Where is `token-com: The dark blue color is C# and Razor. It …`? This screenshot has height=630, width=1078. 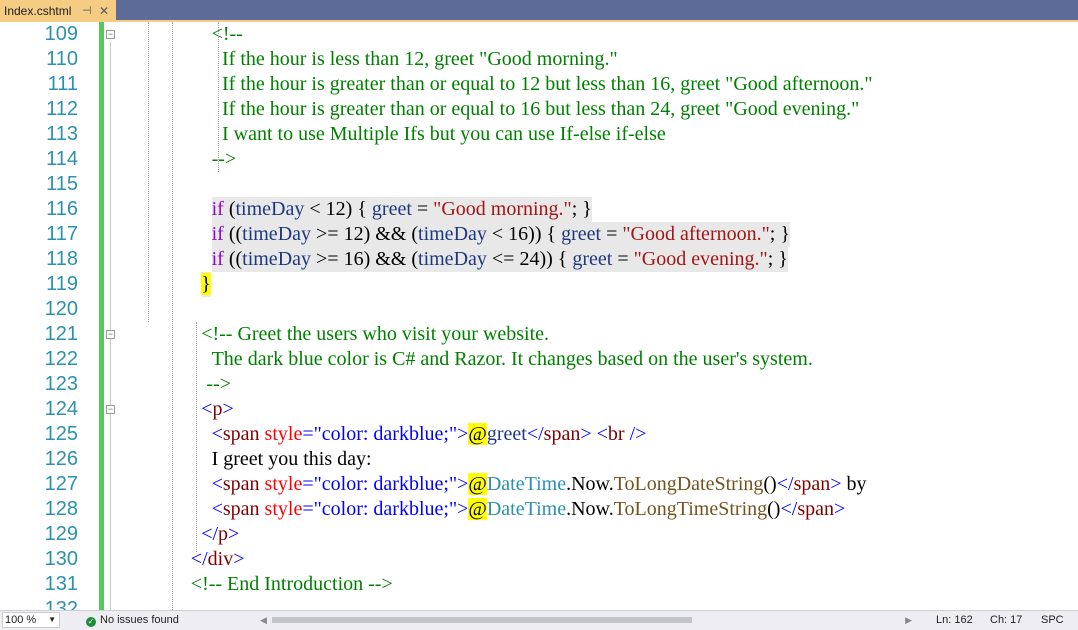 token-com: The dark blue color is C# and Razor. It … is located at coordinates (512, 359).